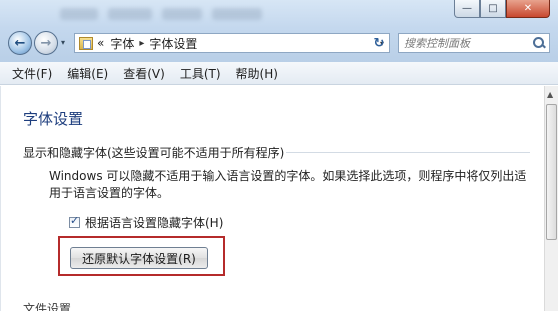 The width and height of the screenshot is (558, 311). I want to click on forward-arrow-icon: →, so click(46, 43).